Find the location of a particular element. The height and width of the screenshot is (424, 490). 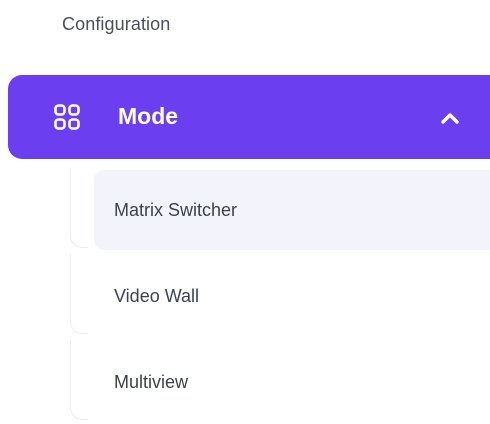

submenu-item-label: Multiview is located at coordinates (151, 382).